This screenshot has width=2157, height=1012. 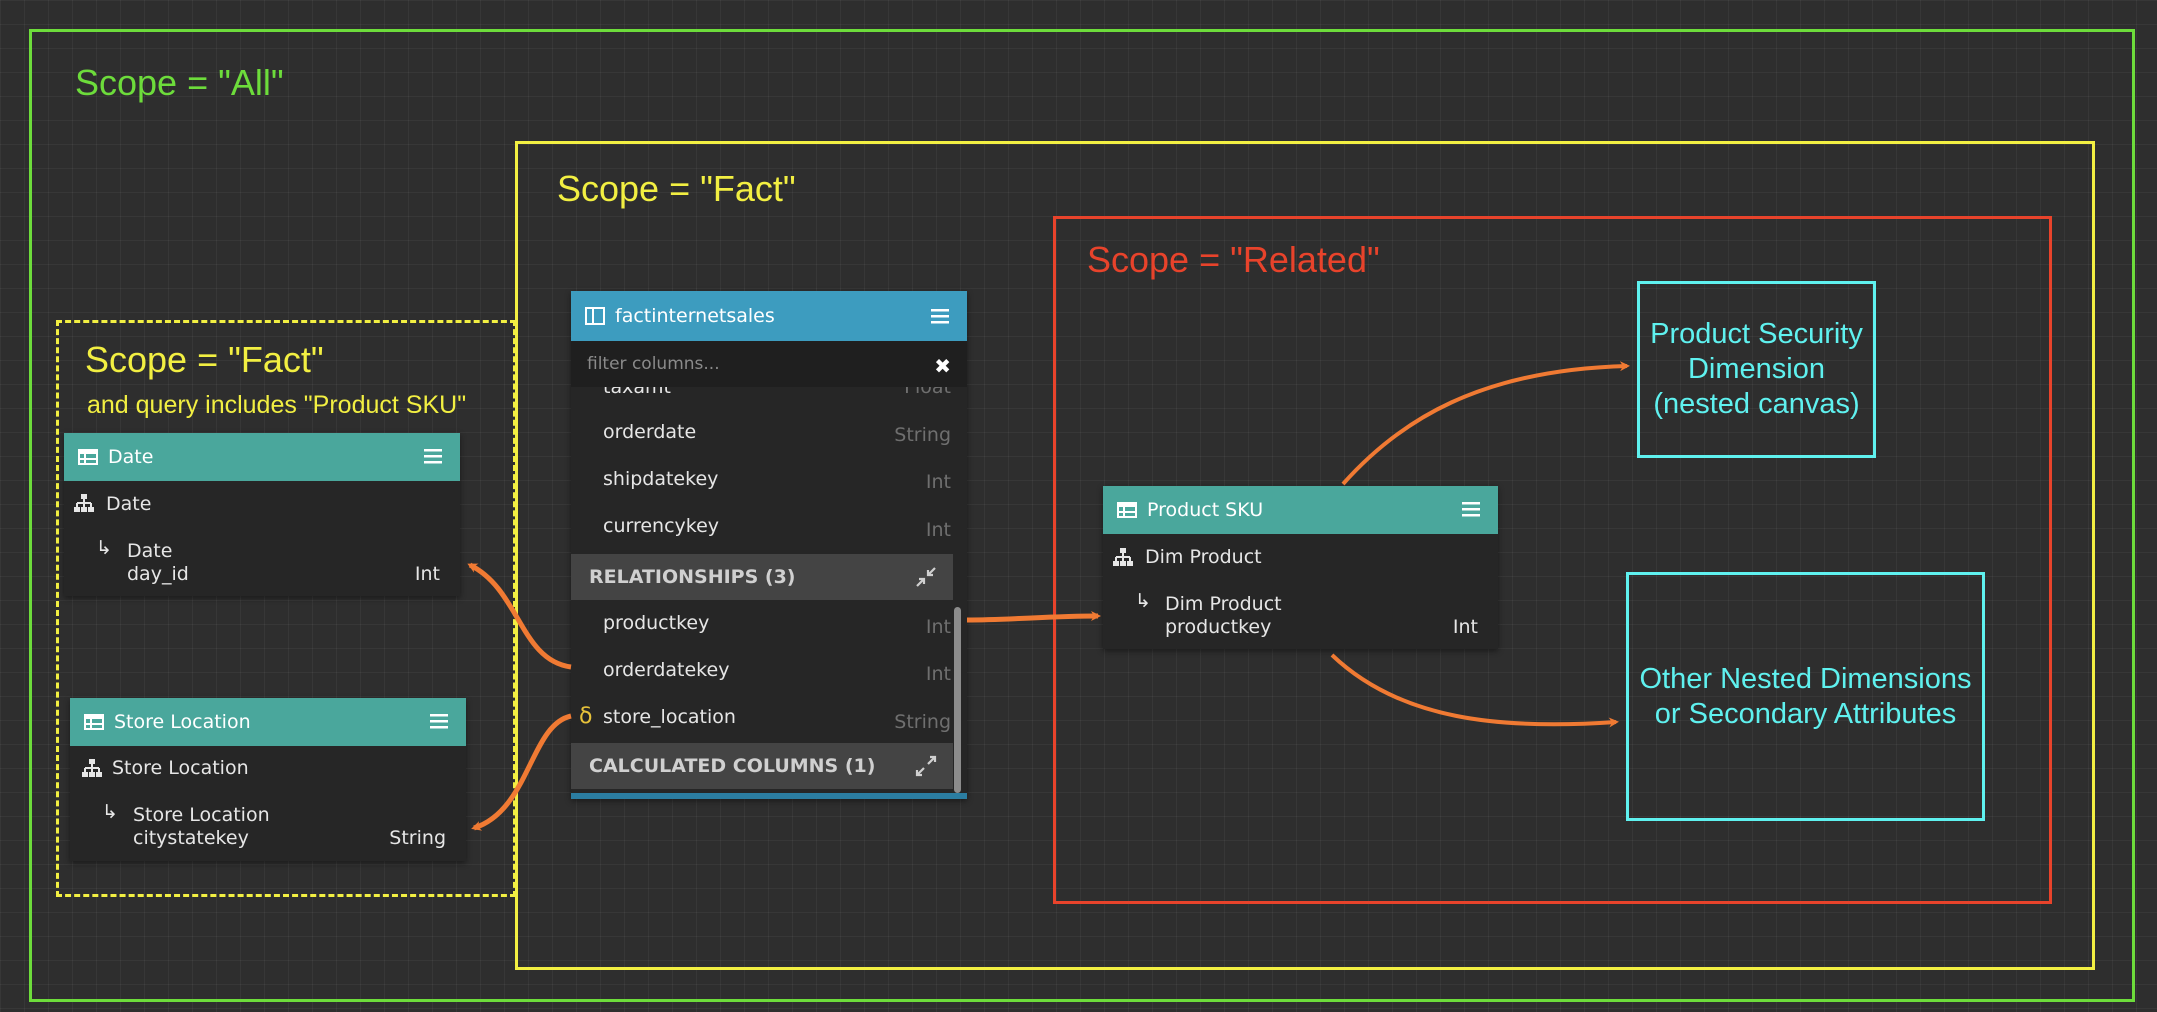 What do you see at coordinates (661, 479) in the screenshot?
I see `column-name: shipdatekey` at bounding box center [661, 479].